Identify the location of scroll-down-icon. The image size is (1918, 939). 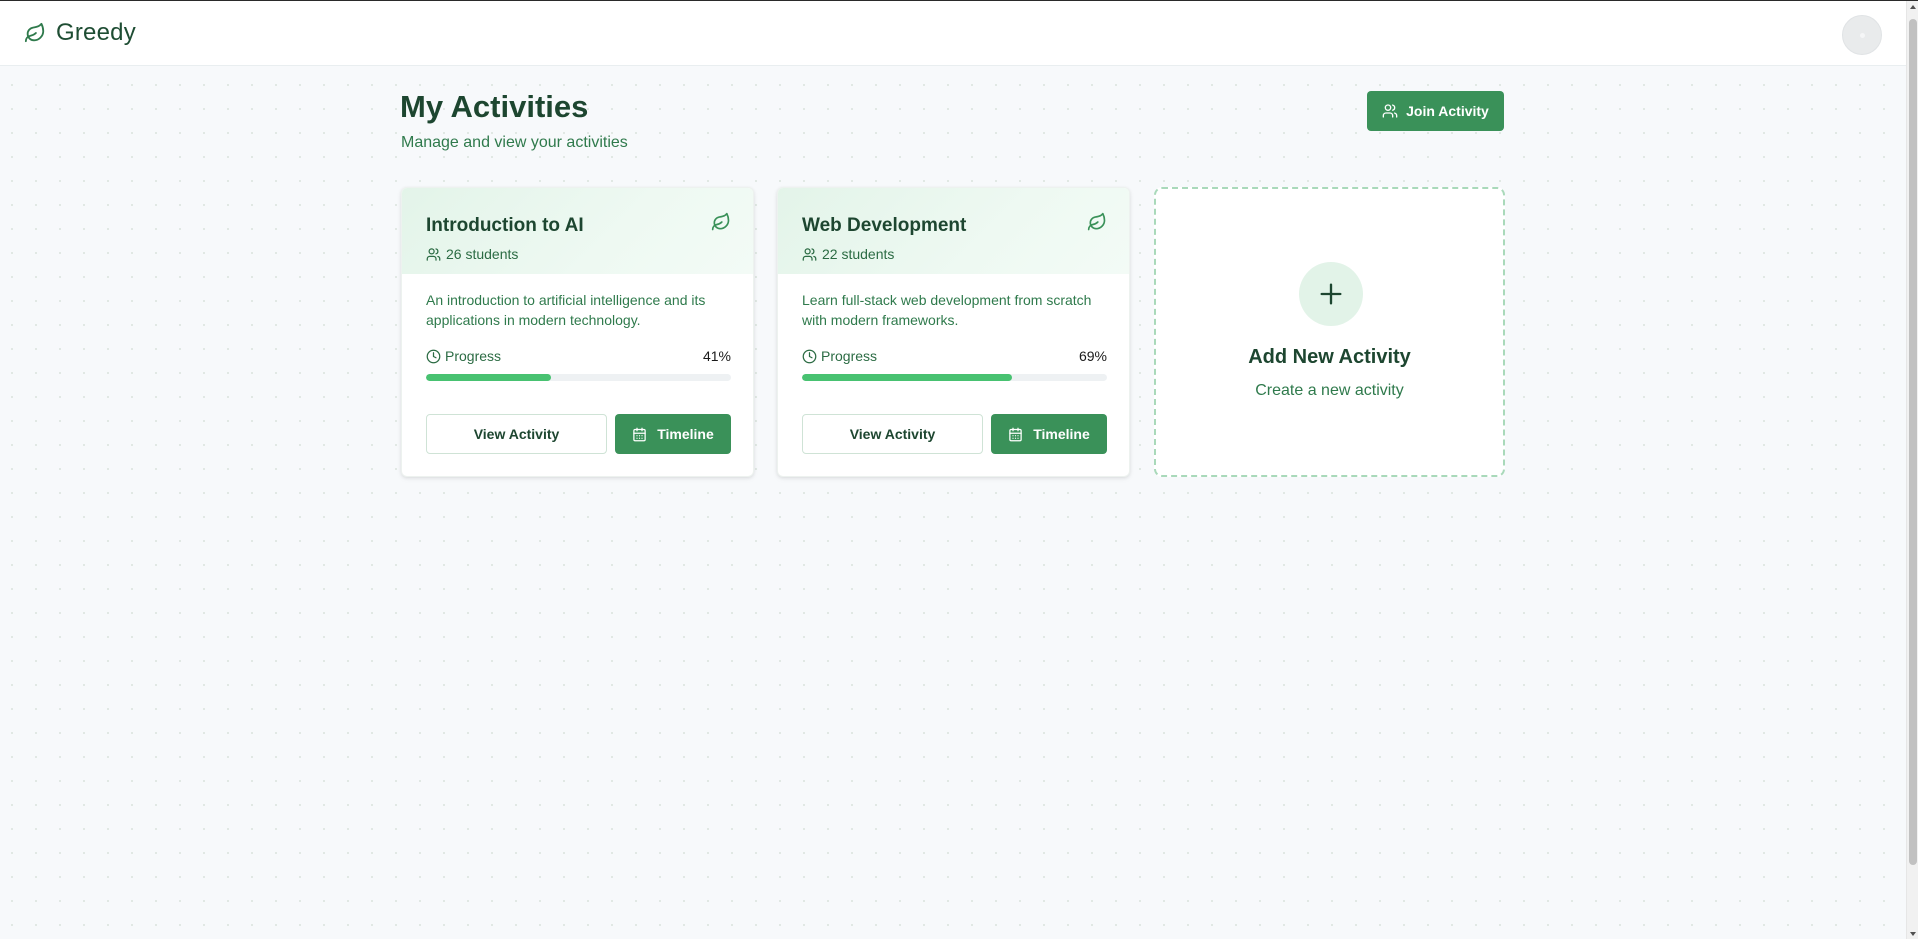
(1913, 934).